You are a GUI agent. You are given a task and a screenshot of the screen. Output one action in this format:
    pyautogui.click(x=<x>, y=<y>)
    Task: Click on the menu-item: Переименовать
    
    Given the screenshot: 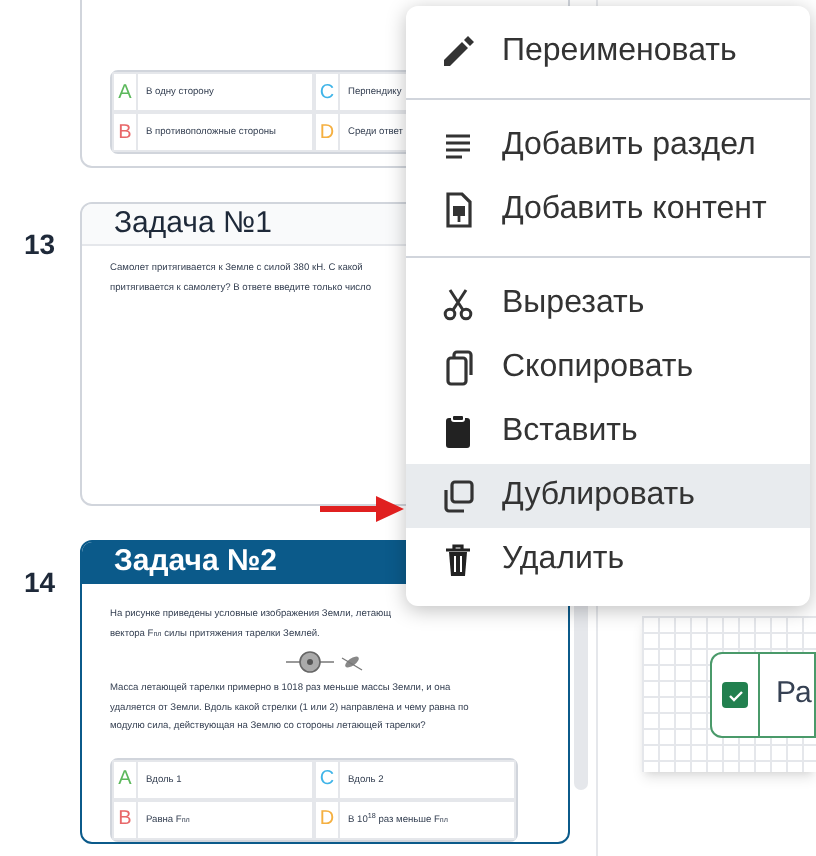 What is the action you would take?
    pyautogui.click(x=608, y=52)
    